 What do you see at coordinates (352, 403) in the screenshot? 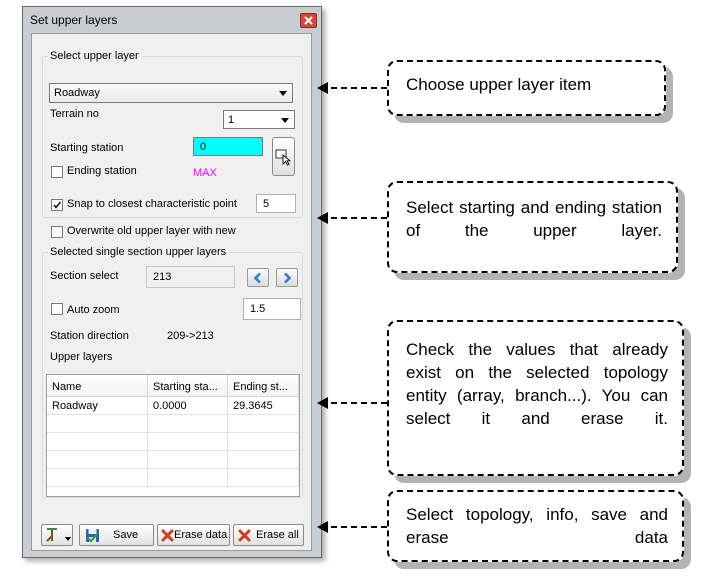
I see `connector-check-values` at bounding box center [352, 403].